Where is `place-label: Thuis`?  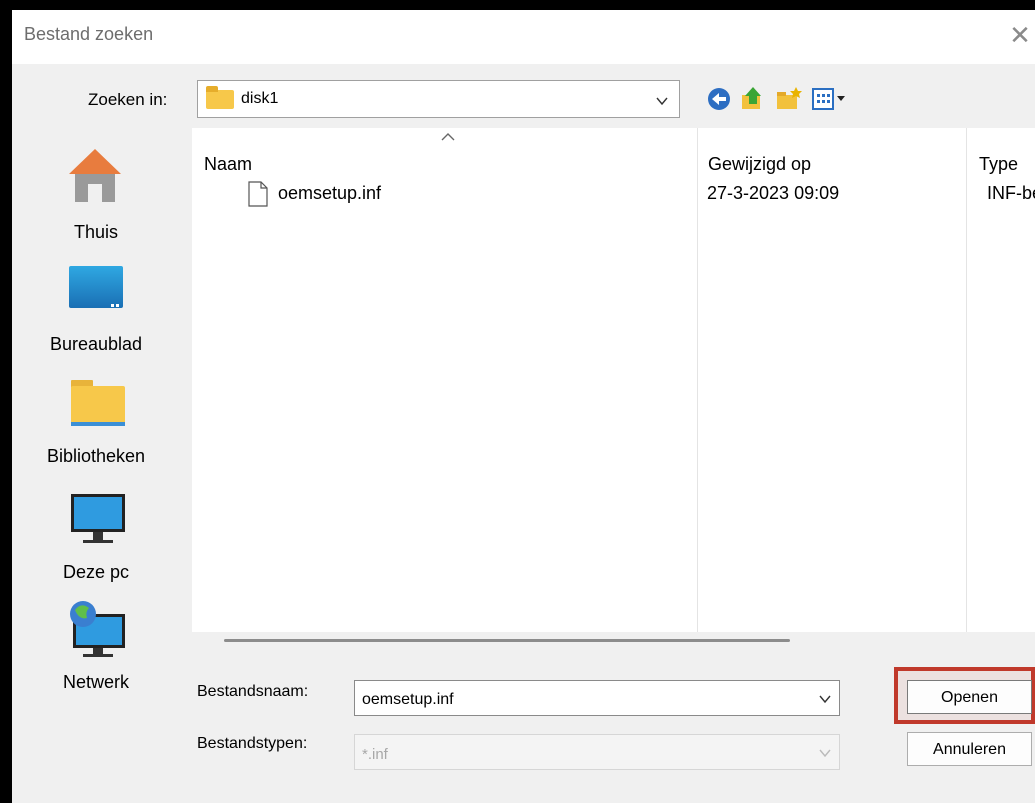
place-label: Thuis is located at coordinates (95, 232).